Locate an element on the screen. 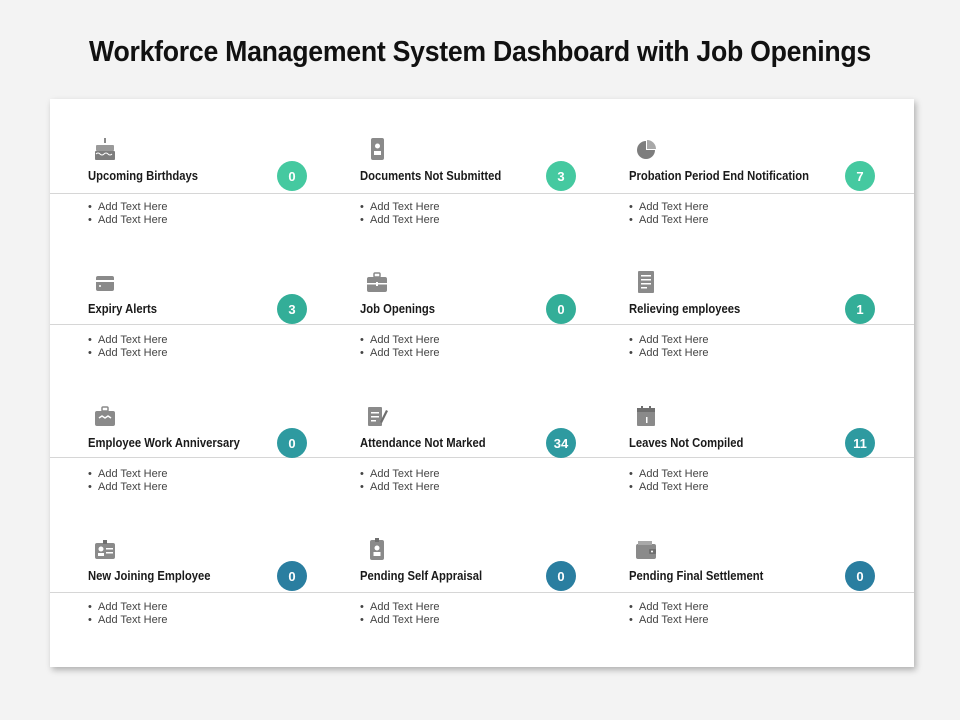 The width and height of the screenshot is (960, 720). card-label: Upcoming Birthdays is located at coordinates (143, 176).